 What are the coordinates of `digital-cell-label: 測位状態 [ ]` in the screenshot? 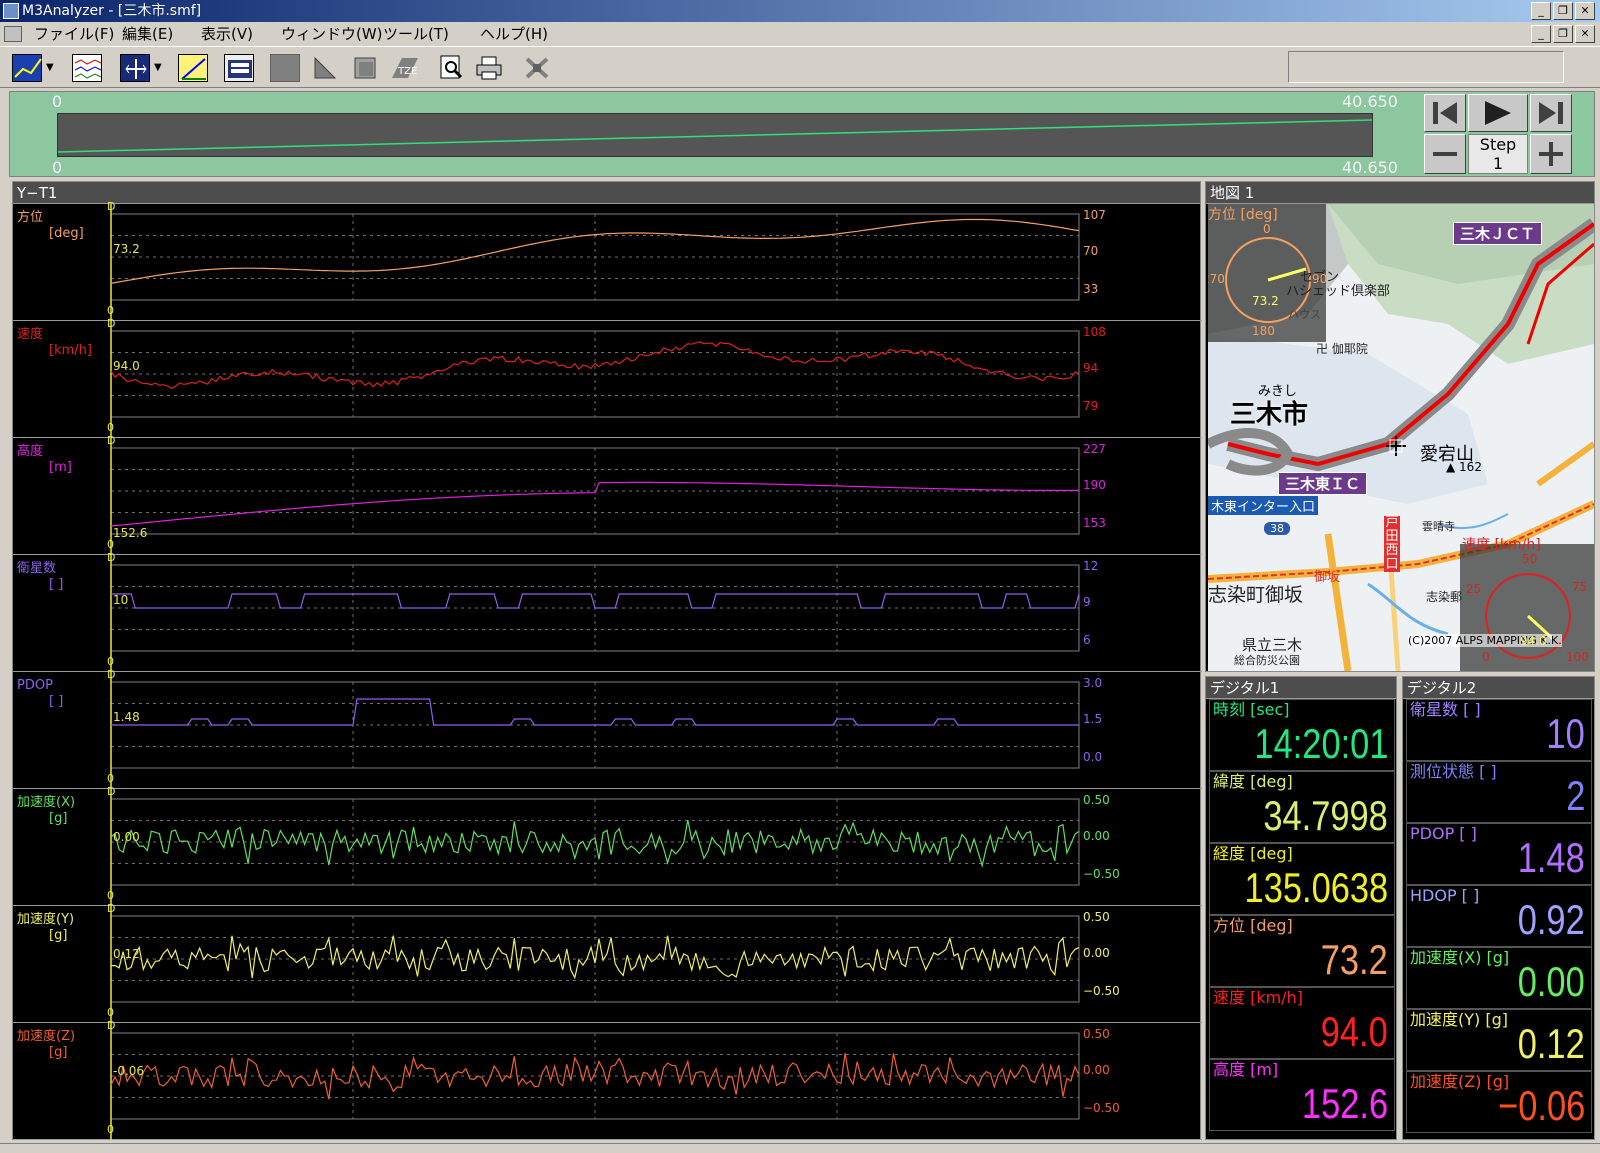 It's located at (1453, 771).